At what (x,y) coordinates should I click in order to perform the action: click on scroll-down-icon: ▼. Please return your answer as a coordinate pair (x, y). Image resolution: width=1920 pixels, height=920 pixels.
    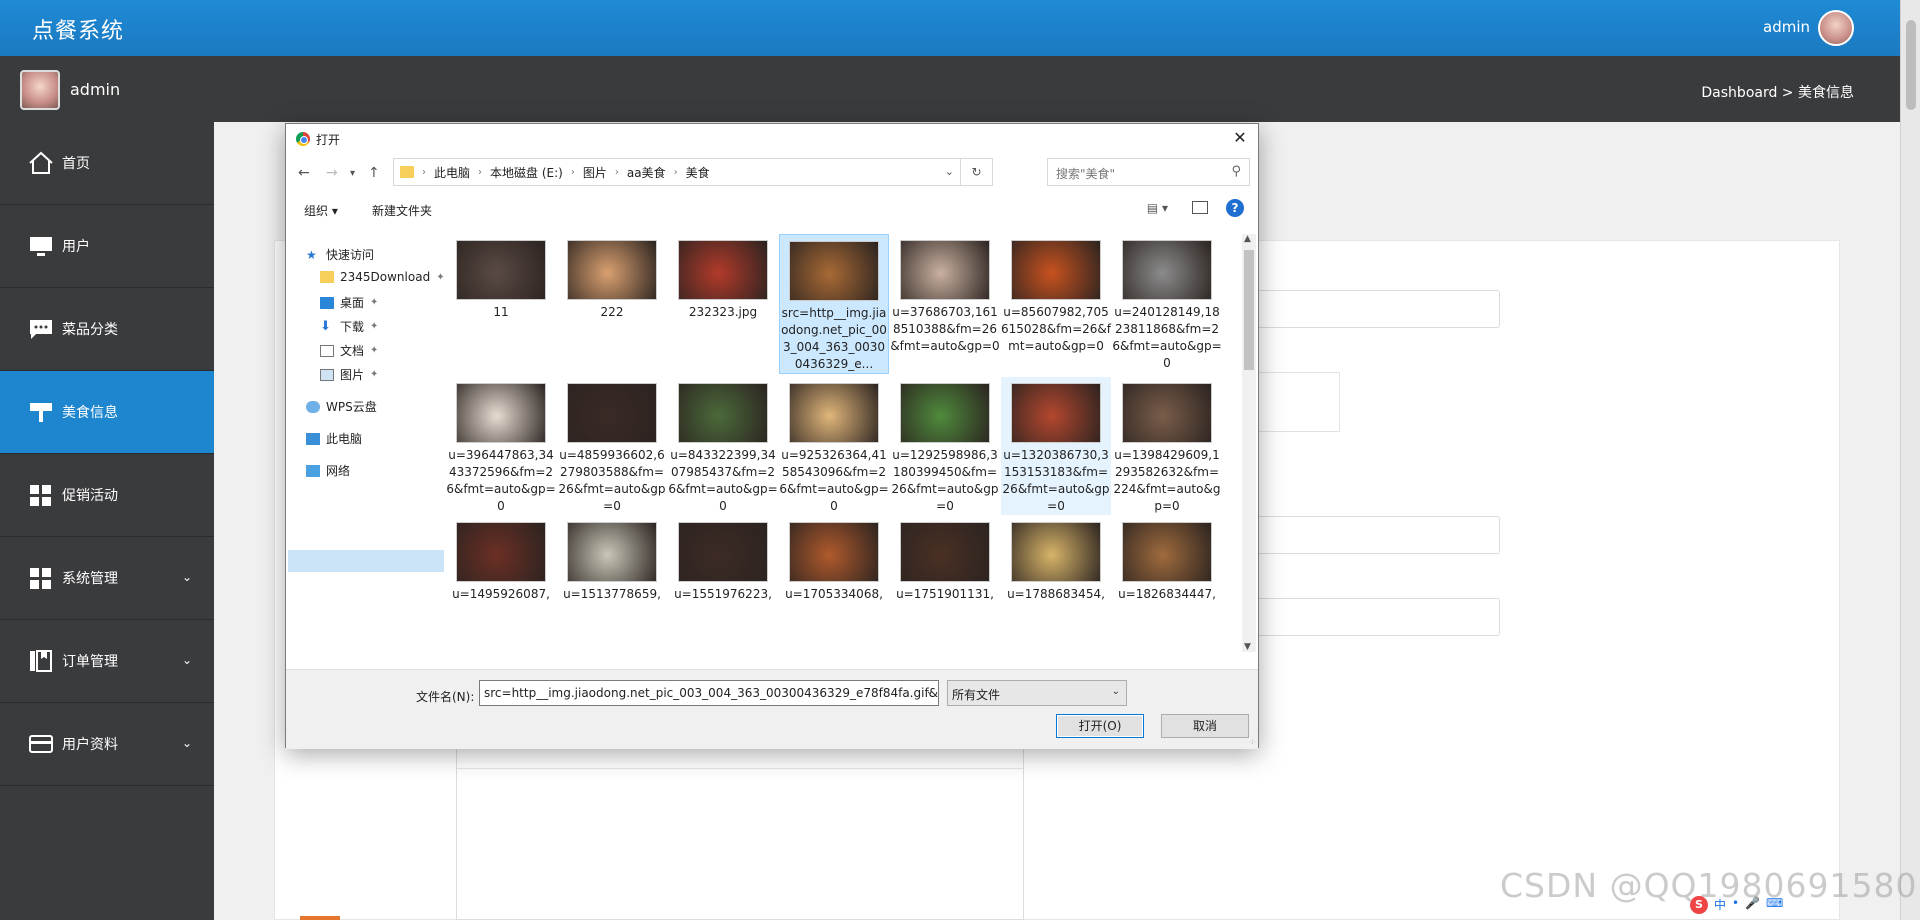
    Looking at the image, I should click on (1247, 647).